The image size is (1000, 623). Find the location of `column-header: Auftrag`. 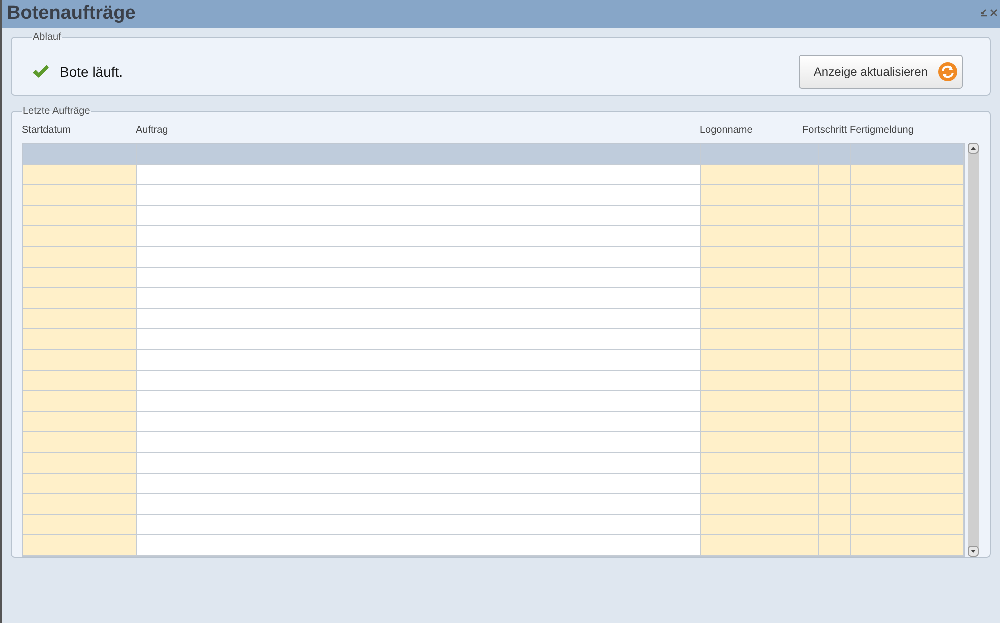

column-header: Auftrag is located at coordinates (152, 130).